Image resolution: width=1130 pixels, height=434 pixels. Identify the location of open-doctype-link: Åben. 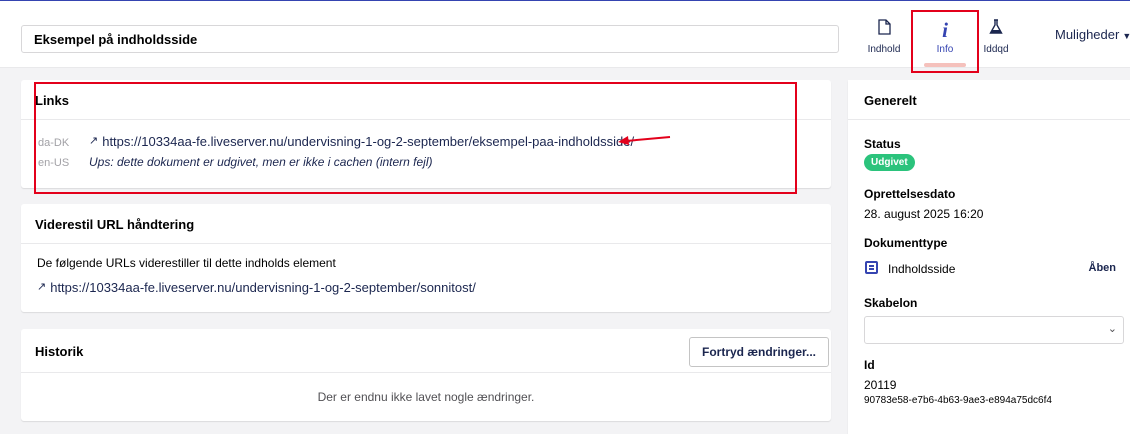
(1103, 268).